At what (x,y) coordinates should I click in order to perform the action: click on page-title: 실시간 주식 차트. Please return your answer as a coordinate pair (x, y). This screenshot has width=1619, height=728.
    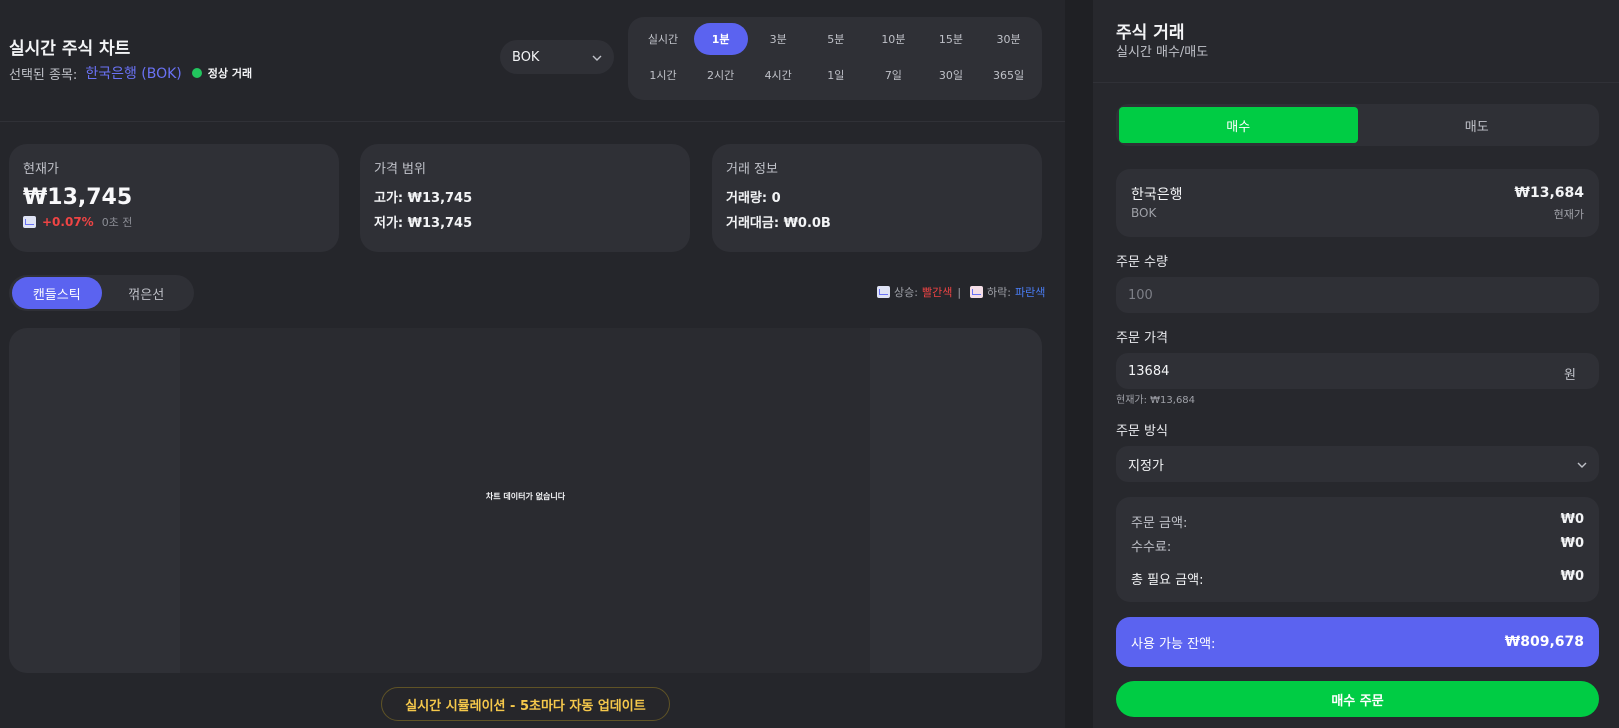
    Looking at the image, I should click on (70, 49).